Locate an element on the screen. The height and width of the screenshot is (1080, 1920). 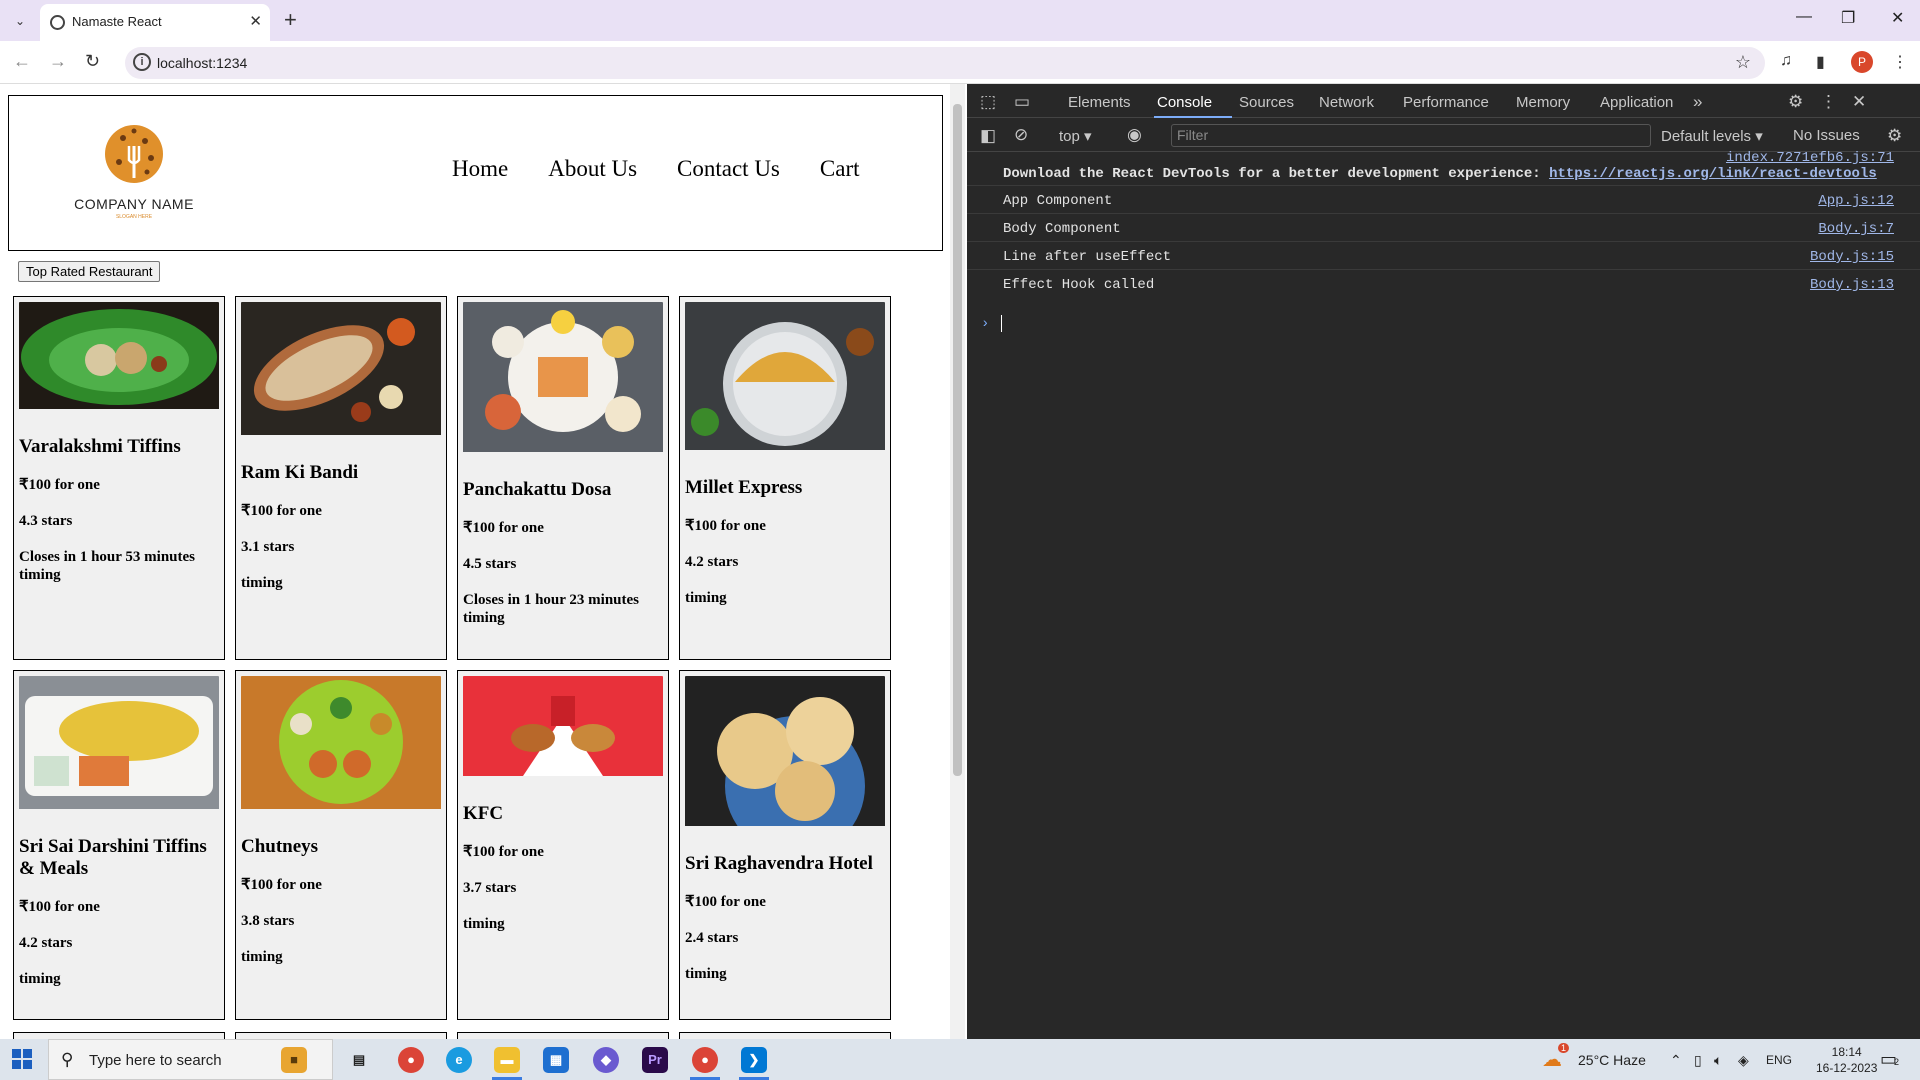
tab-memory: Memory is located at coordinates (1543, 102).